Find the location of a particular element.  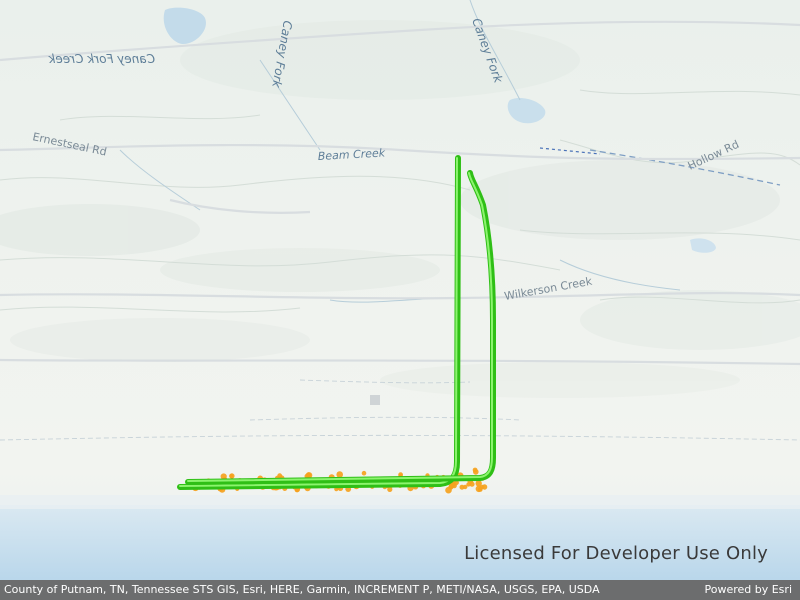

developer-watermark: Licensed For Developer Use Only is located at coordinates (616, 553).